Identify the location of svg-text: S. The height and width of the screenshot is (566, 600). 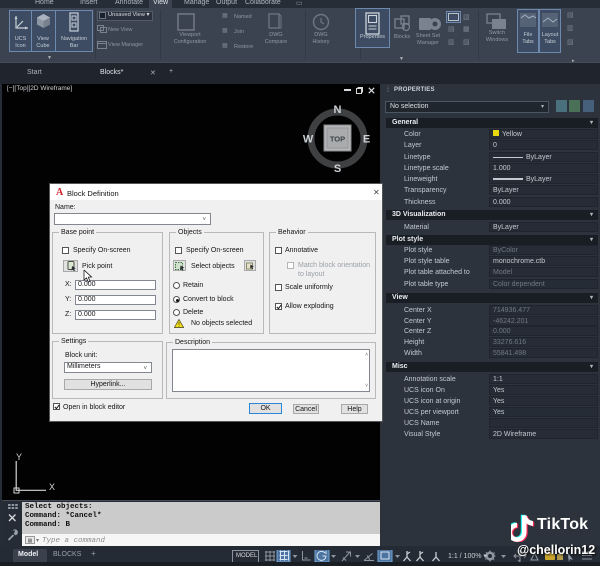
(337, 168).